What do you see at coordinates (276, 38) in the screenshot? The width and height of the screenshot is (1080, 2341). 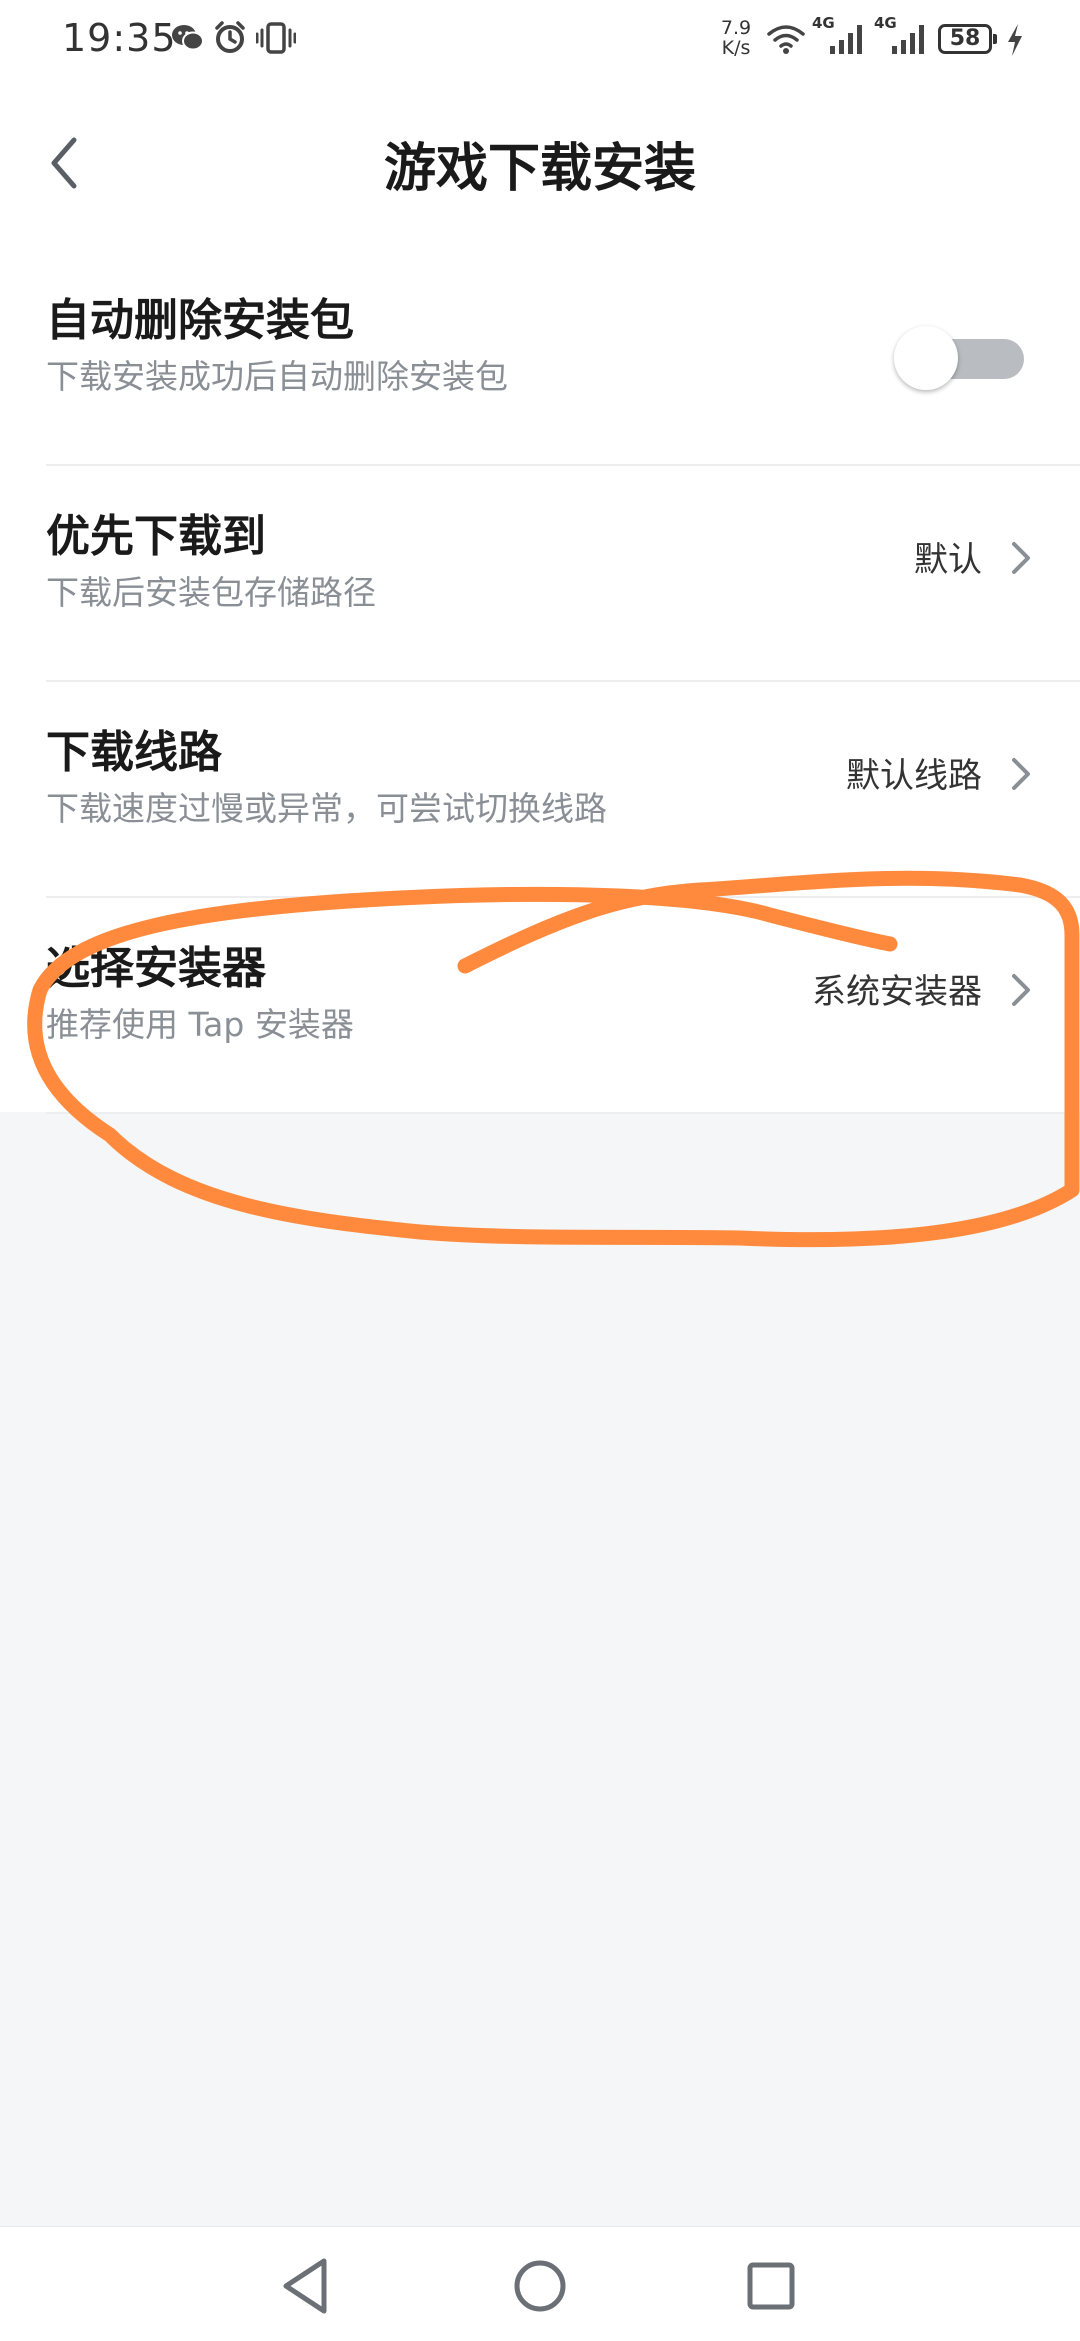 I see `vibrate-icon` at bounding box center [276, 38].